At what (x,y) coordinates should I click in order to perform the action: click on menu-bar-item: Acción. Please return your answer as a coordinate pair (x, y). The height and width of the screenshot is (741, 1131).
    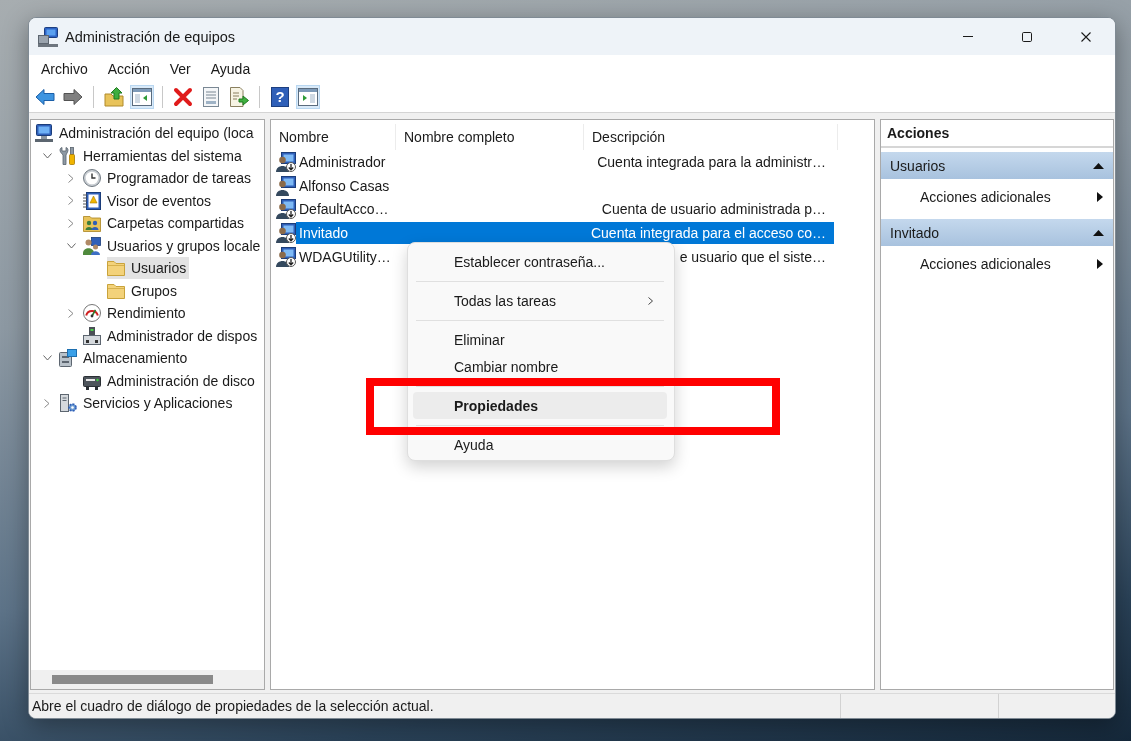
    Looking at the image, I should click on (128, 68).